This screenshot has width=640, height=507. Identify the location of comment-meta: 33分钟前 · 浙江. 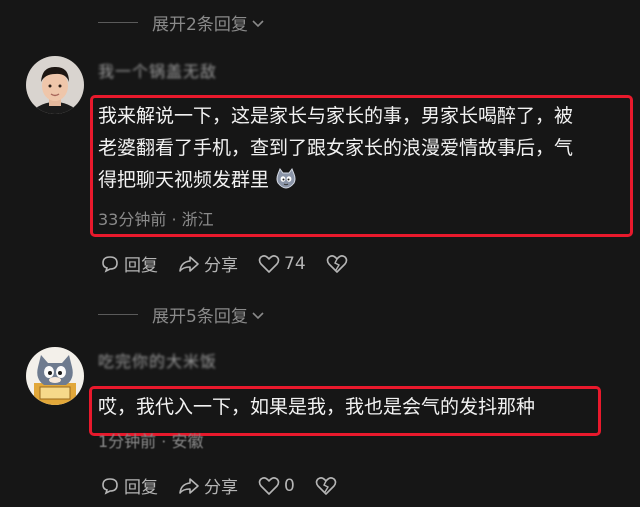
(156, 219).